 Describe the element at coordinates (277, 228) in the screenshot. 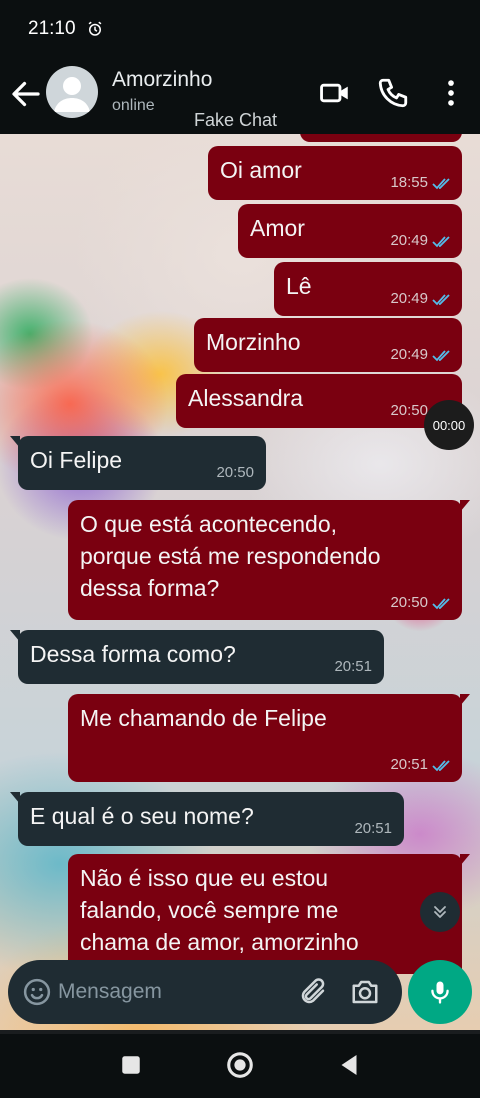

I see `message-text: Amor` at that location.